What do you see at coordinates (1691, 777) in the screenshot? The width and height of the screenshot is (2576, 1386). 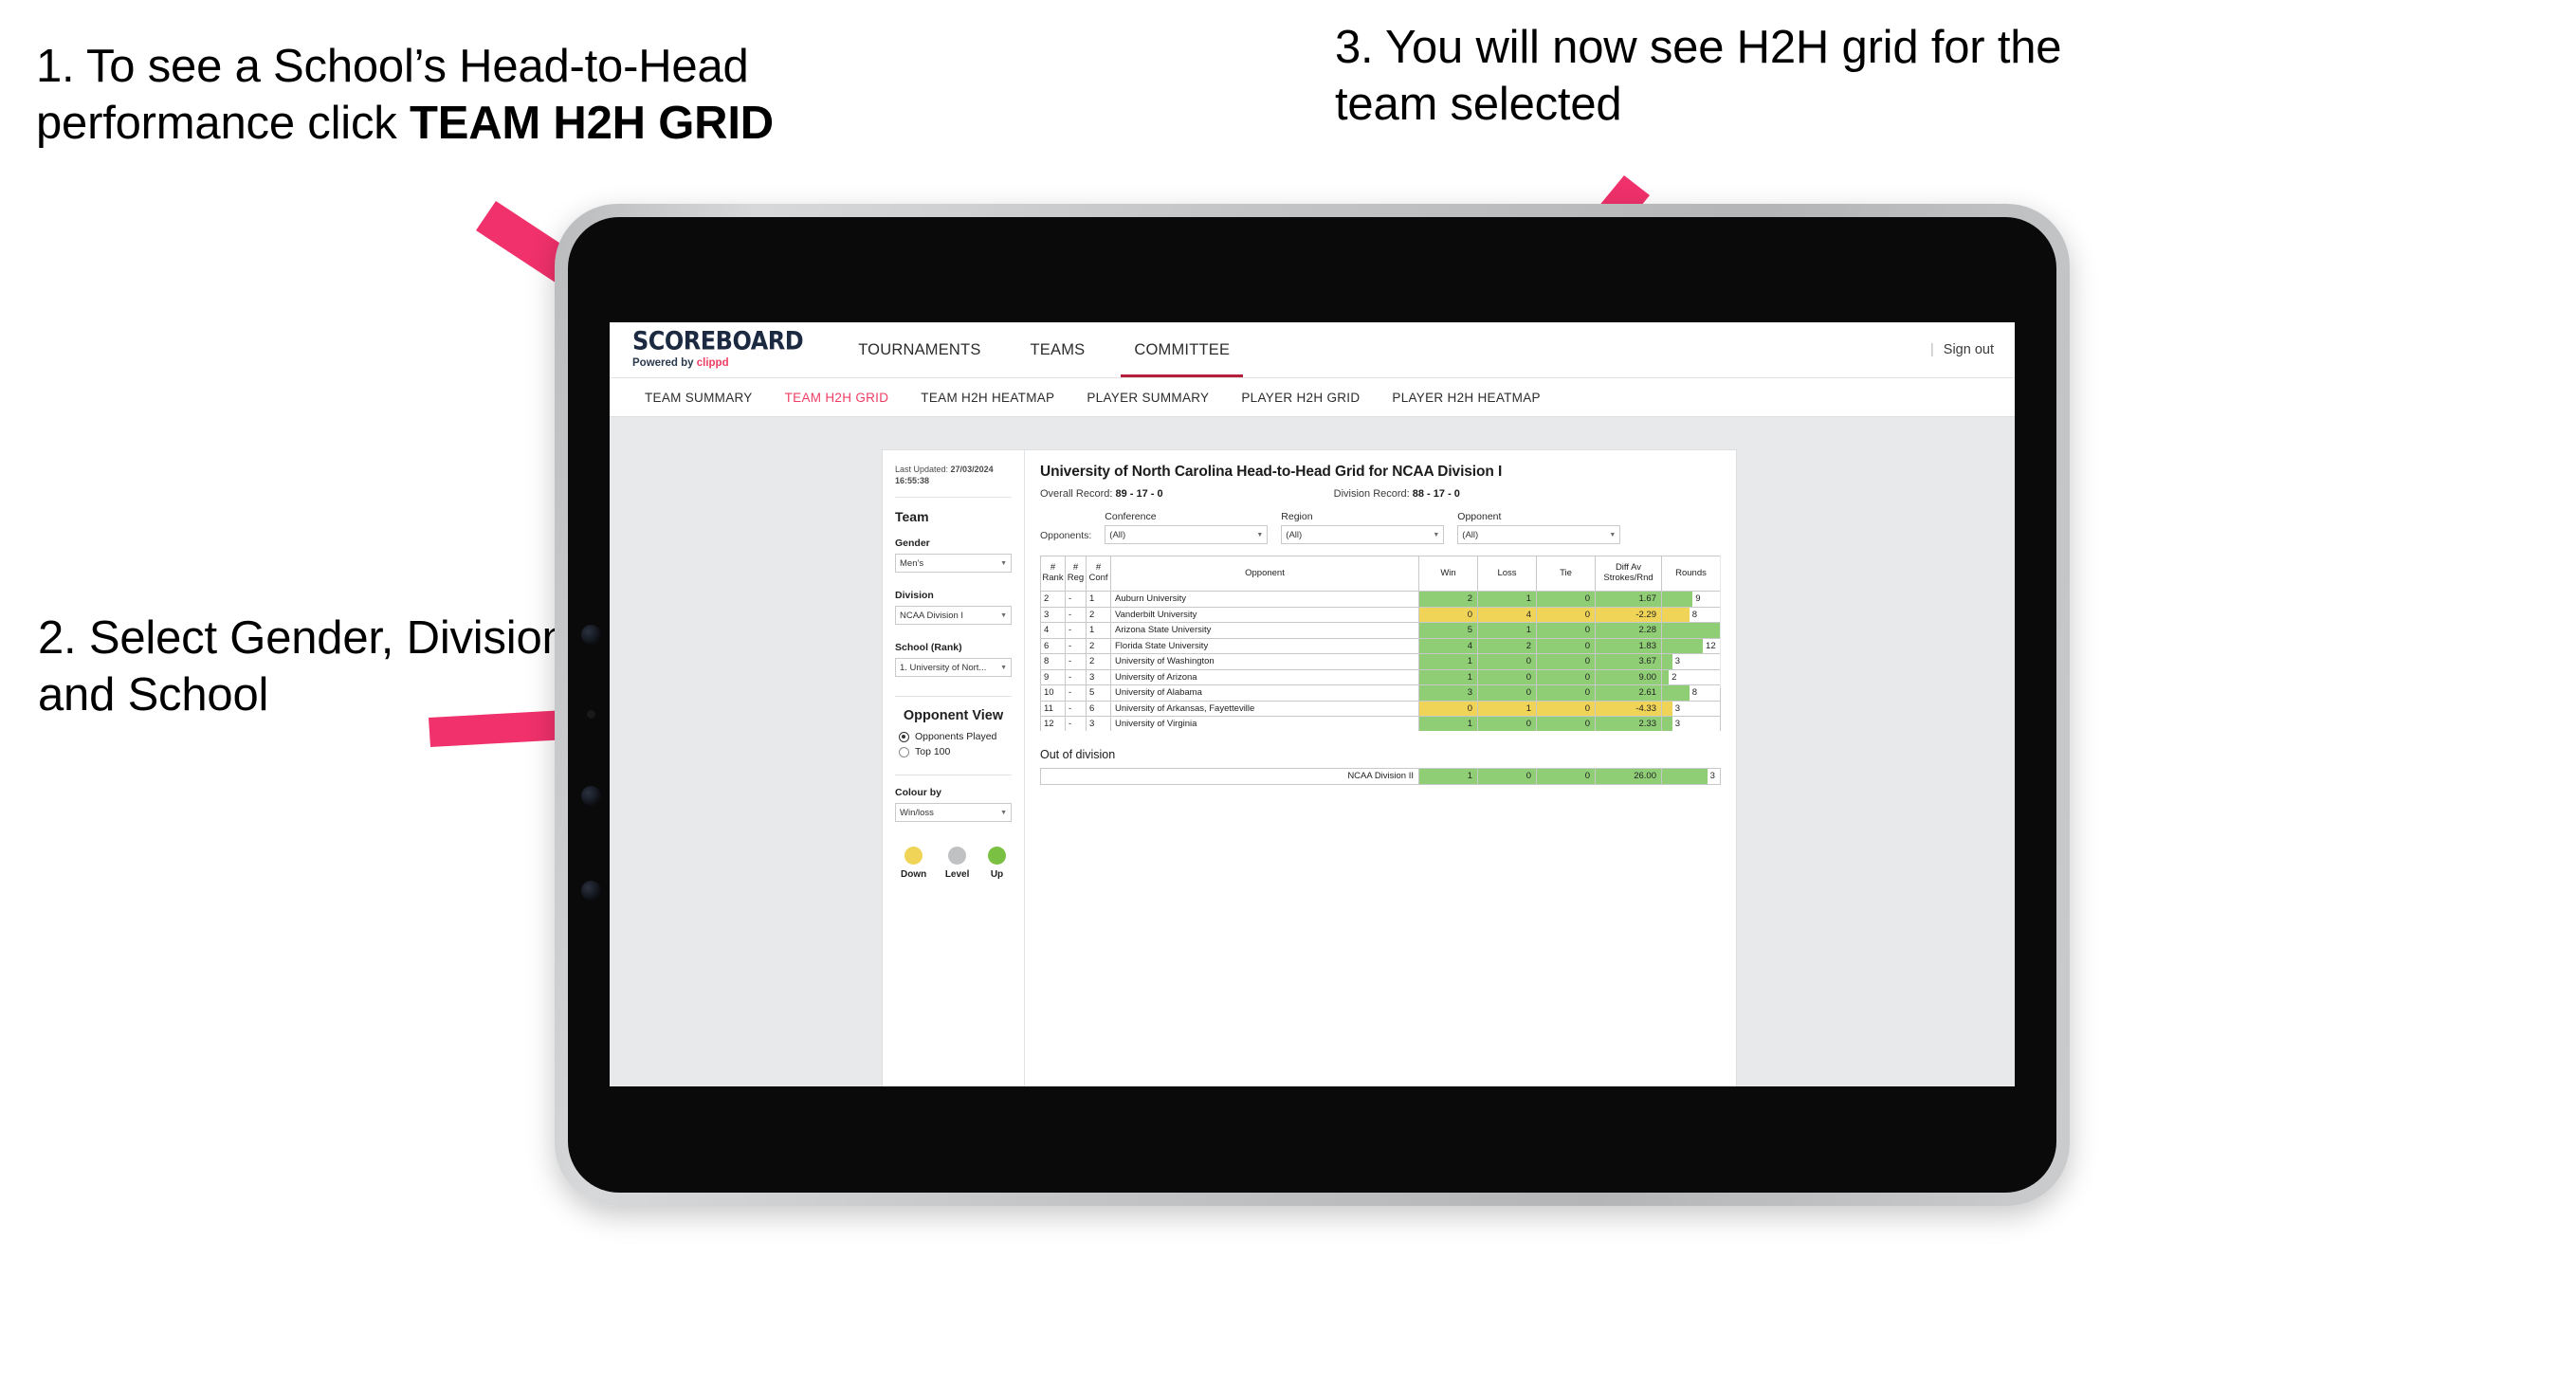 I see `ood-cell-rounds: 3` at bounding box center [1691, 777].